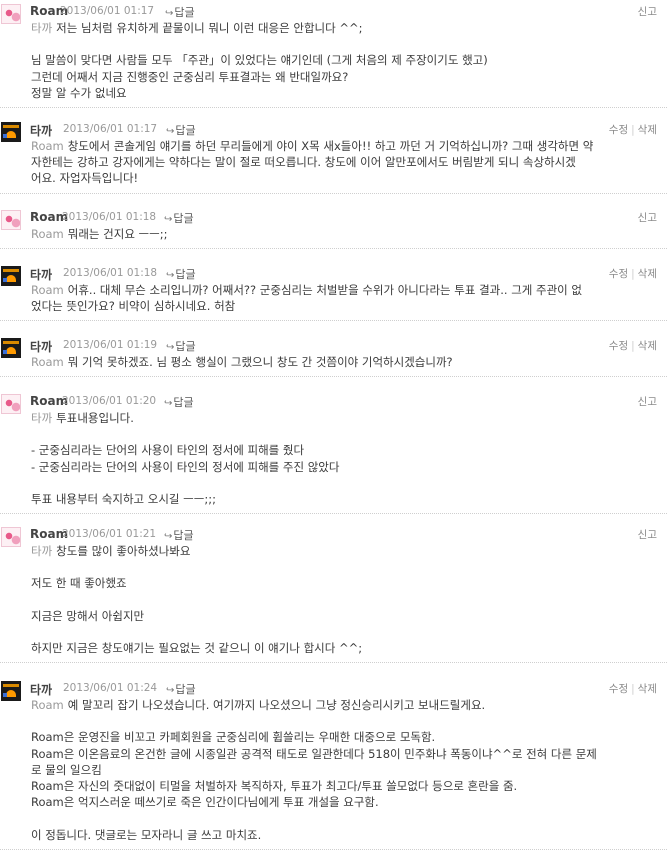  I want to click on comment-line: - 군중심리라는 단어의 사용이 타인의 정서에 피해를 줬다, so click(168, 450).